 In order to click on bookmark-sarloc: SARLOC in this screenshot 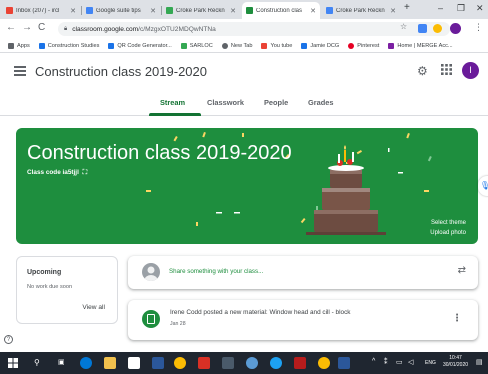, I will do `click(196, 45)`.